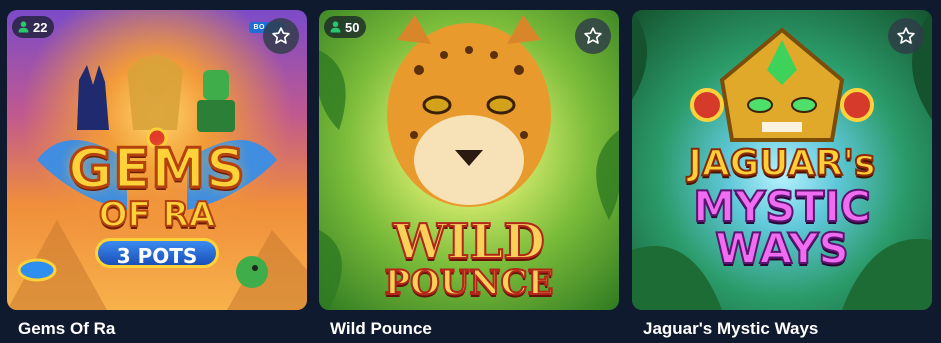 This screenshot has height=343, width=941. Describe the element at coordinates (782, 163) in the screenshot. I see `game-logo-line: JAGUAR's` at that location.